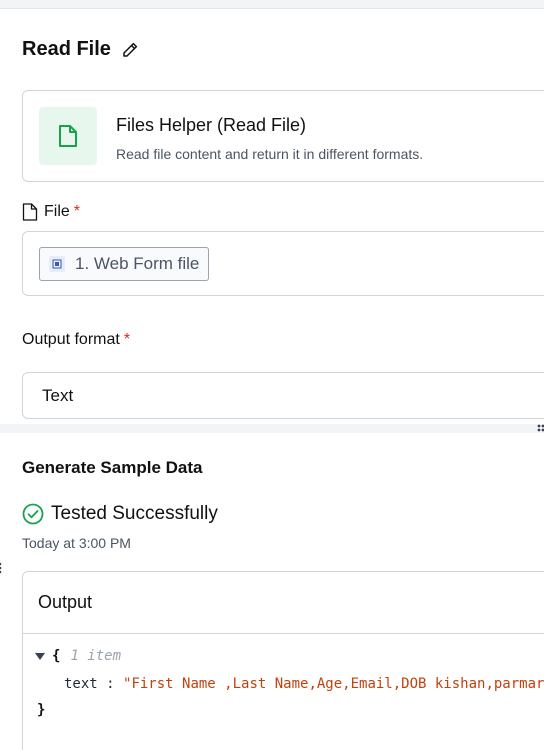 The height and width of the screenshot is (750, 544). What do you see at coordinates (56, 656) in the screenshot?
I see `open-brace: {` at bounding box center [56, 656].